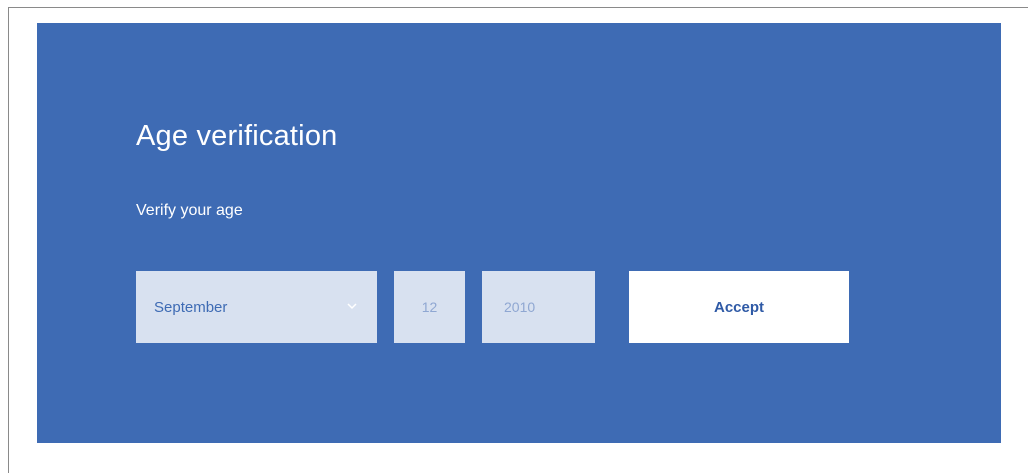 The image size is (1028, 473). I want to click on chevron-down-icon, so click(352, 306).